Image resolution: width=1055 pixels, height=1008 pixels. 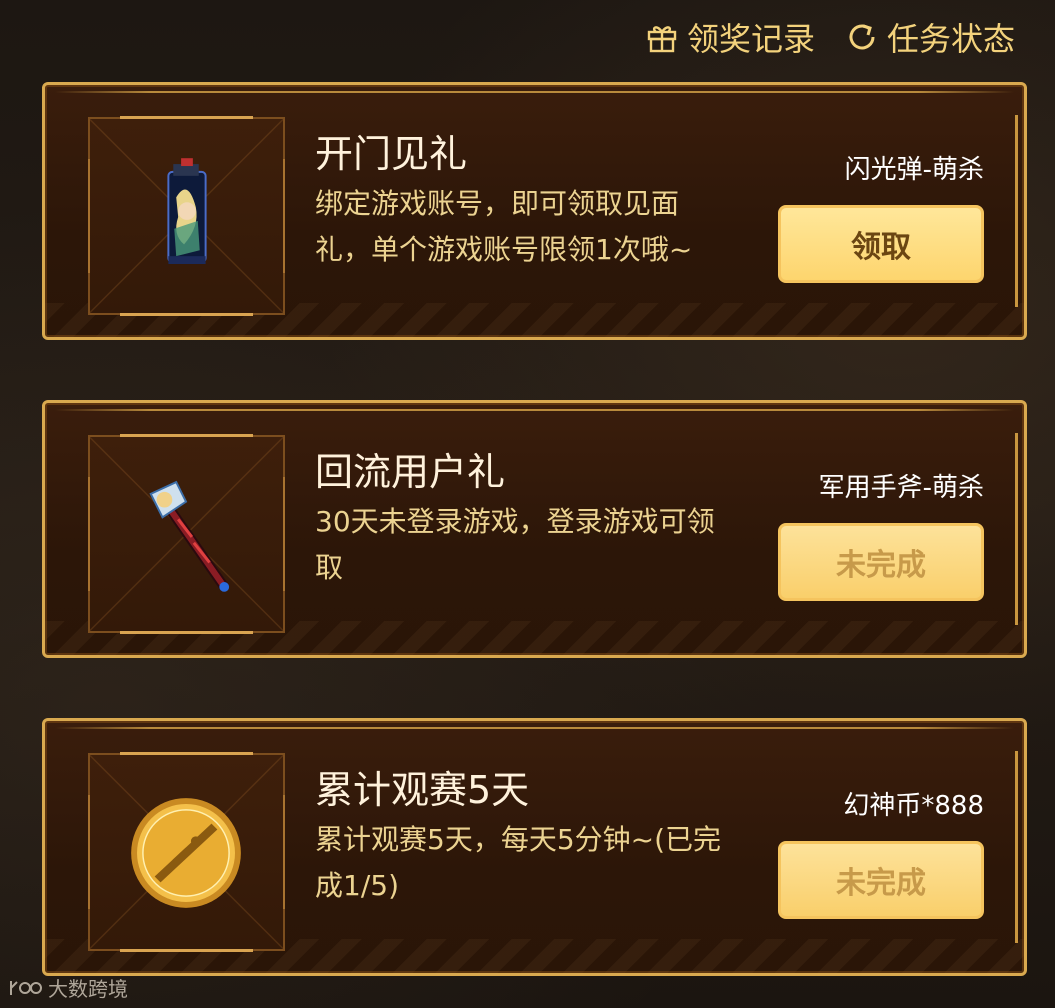 I want to click on axe-icon, so click(x=189, y=536).